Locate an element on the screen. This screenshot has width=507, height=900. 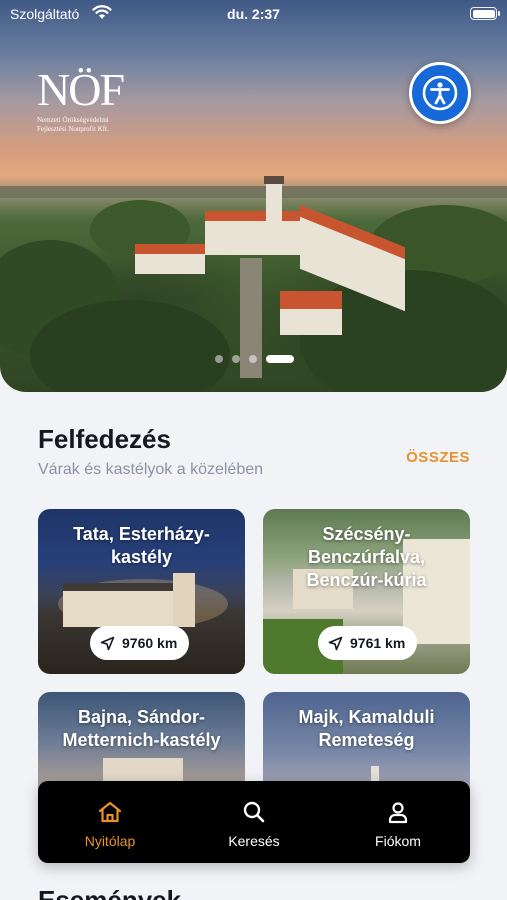
distance-badge: 9760 km is located at coordinates (140, 643).